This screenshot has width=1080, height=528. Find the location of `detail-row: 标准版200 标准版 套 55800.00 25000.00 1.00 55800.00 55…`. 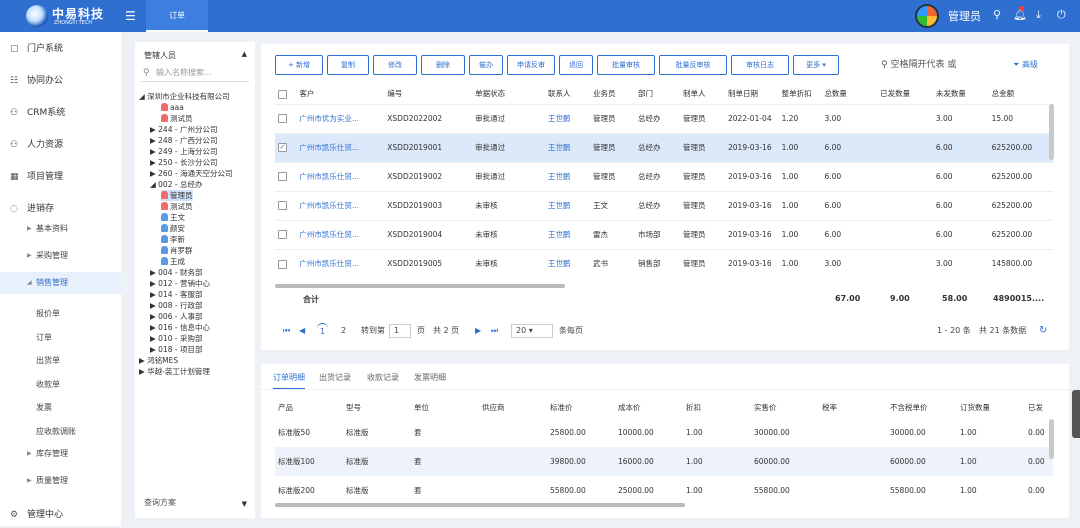

detail-row: 标准版200 标准版 套 55800.00 25000.00 1.00 55800.00 55… is located at coordinates (664, 490).